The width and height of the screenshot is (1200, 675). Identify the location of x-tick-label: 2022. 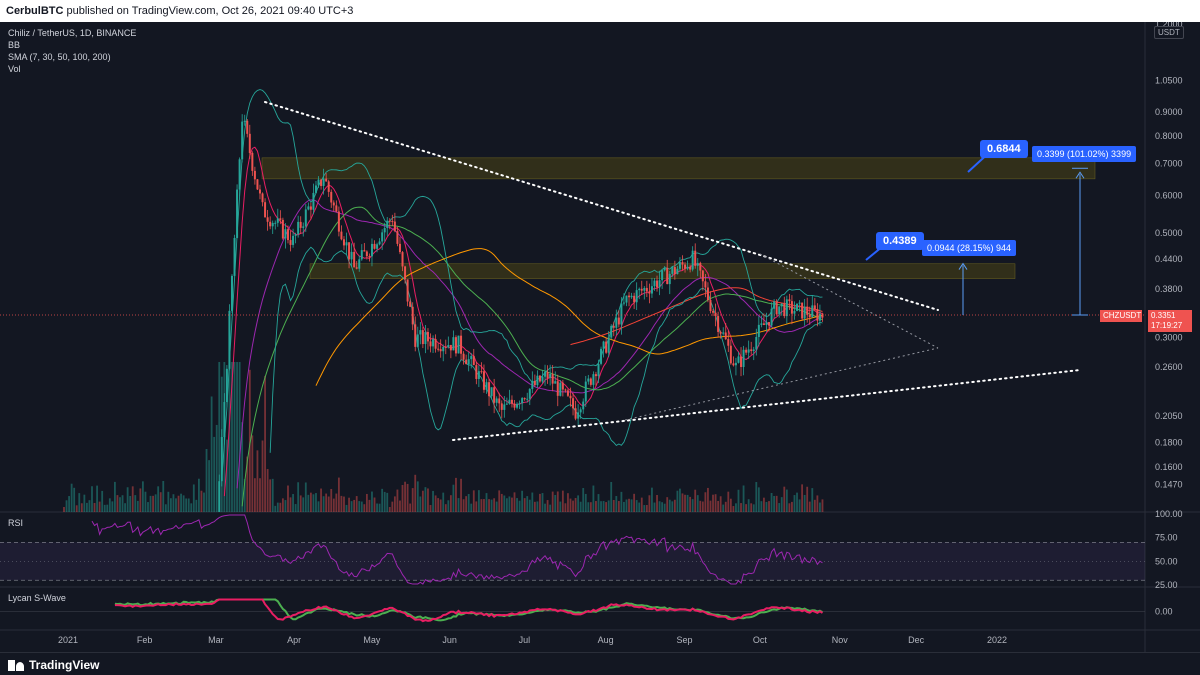
(997, 640).